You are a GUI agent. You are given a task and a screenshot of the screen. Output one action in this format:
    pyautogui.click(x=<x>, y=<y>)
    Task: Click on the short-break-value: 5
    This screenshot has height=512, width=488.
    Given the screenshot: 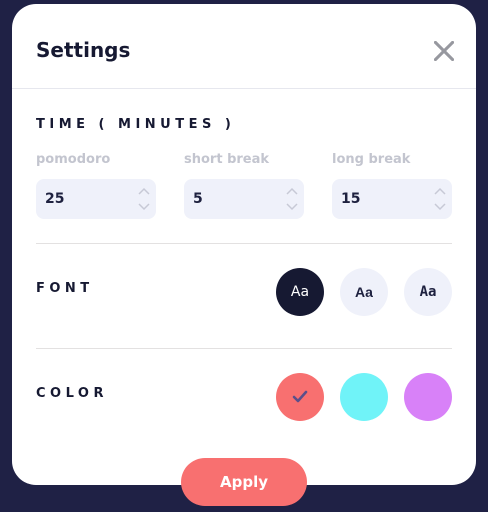 What is the action you would take?
    pyautogui.click(x=198, y=199)
    